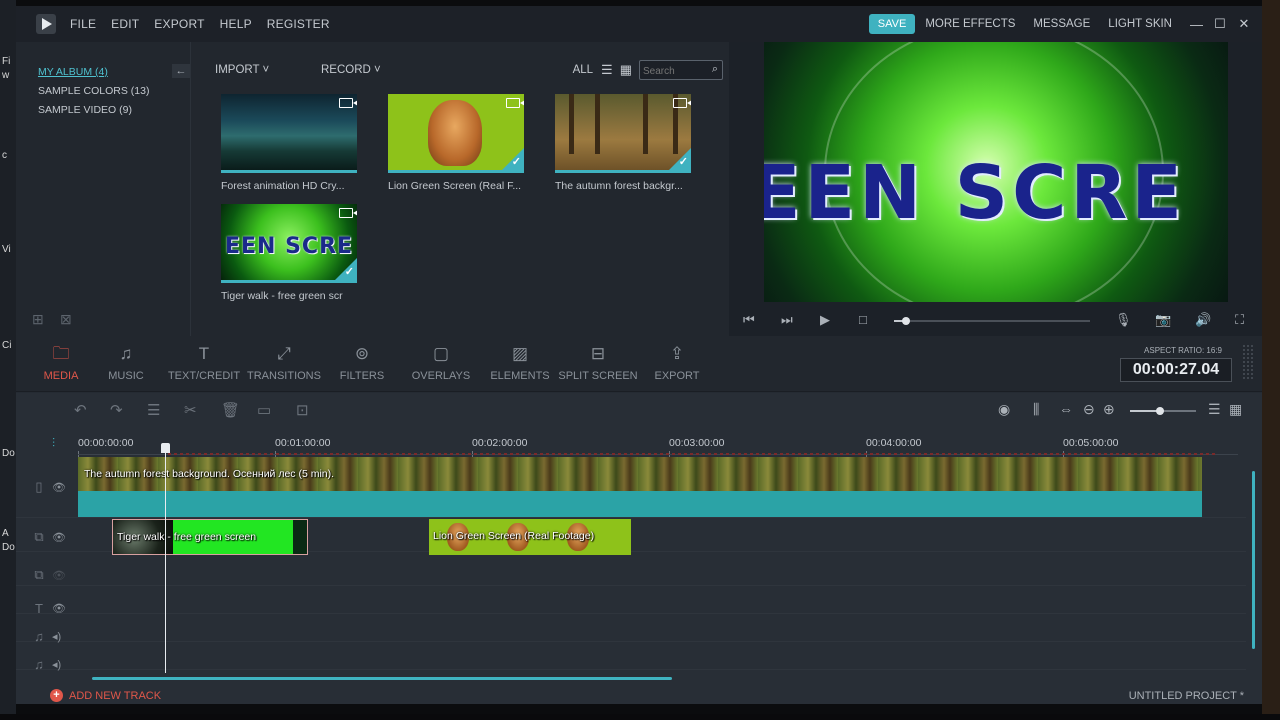 The image size is (1280, 720). I want to click on app-logo-icon, so click(46, 24).